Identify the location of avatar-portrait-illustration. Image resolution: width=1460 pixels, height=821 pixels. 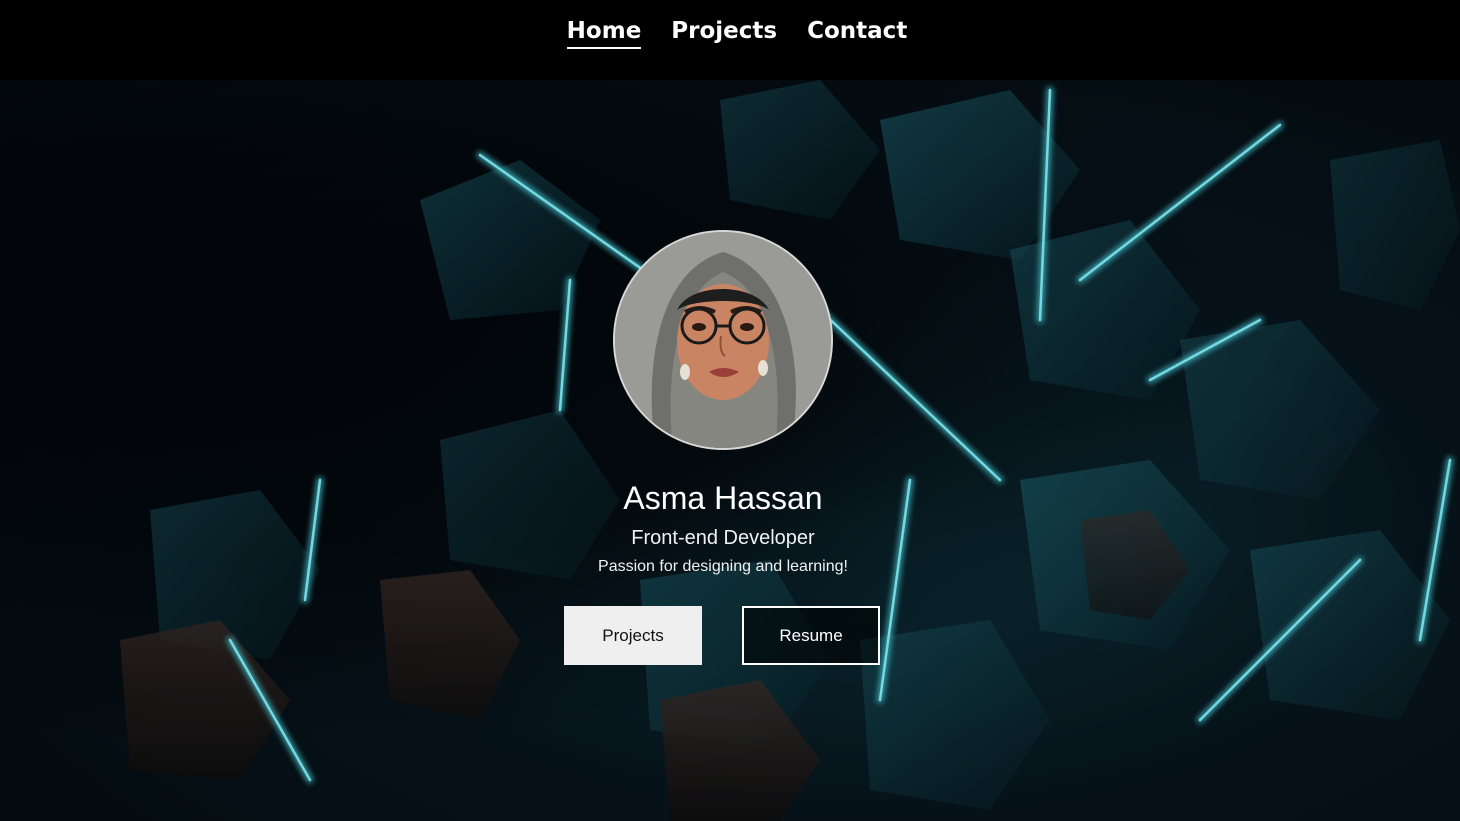
(723, 340).